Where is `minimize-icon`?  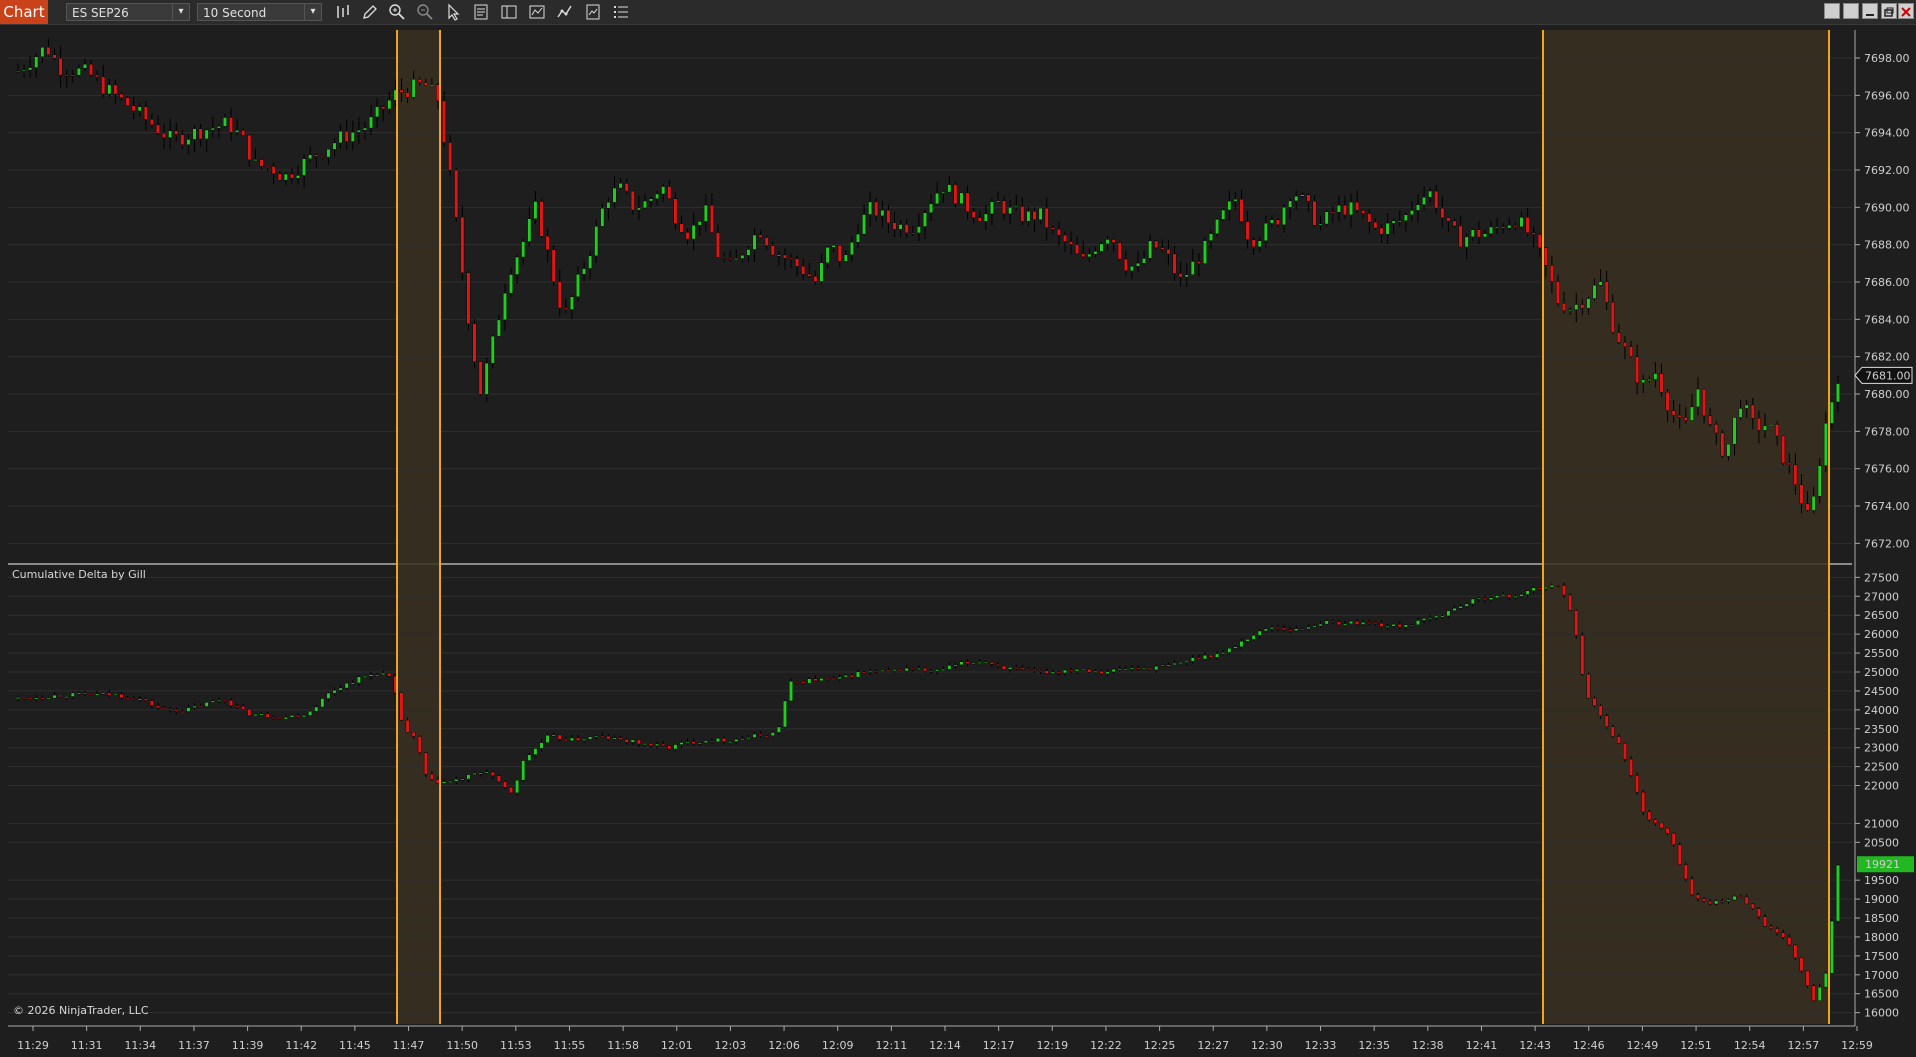
minimize-icon is located at coordinates (1870, 11).